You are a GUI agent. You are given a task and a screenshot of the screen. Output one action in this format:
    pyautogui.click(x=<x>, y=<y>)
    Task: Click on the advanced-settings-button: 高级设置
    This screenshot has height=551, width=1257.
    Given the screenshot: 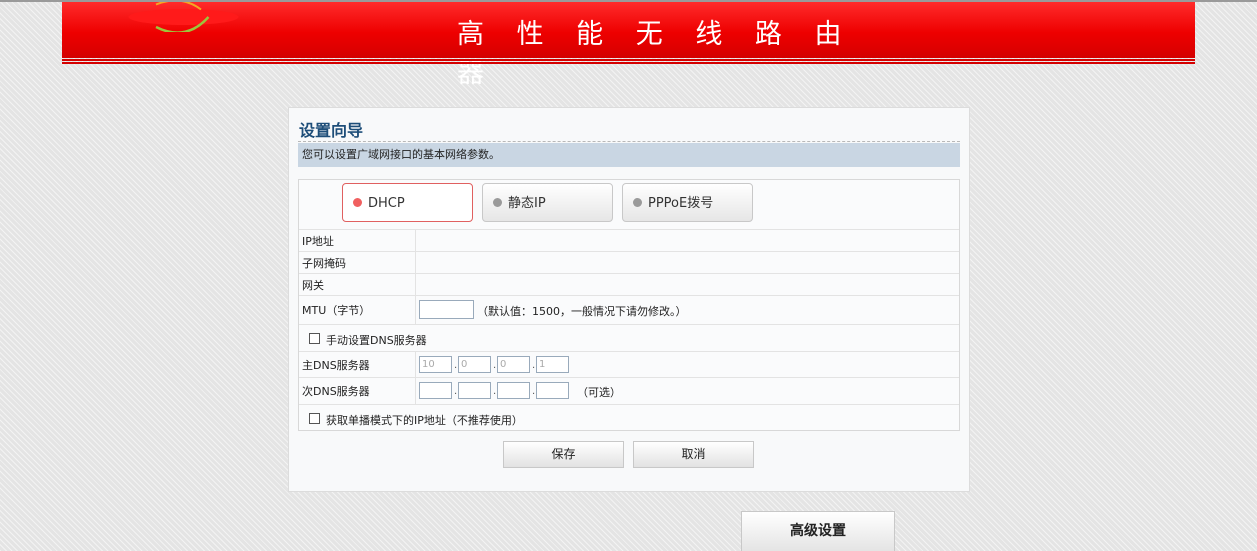 What is the action you would take?
    pyautogui.click(x=818, y=531)
    